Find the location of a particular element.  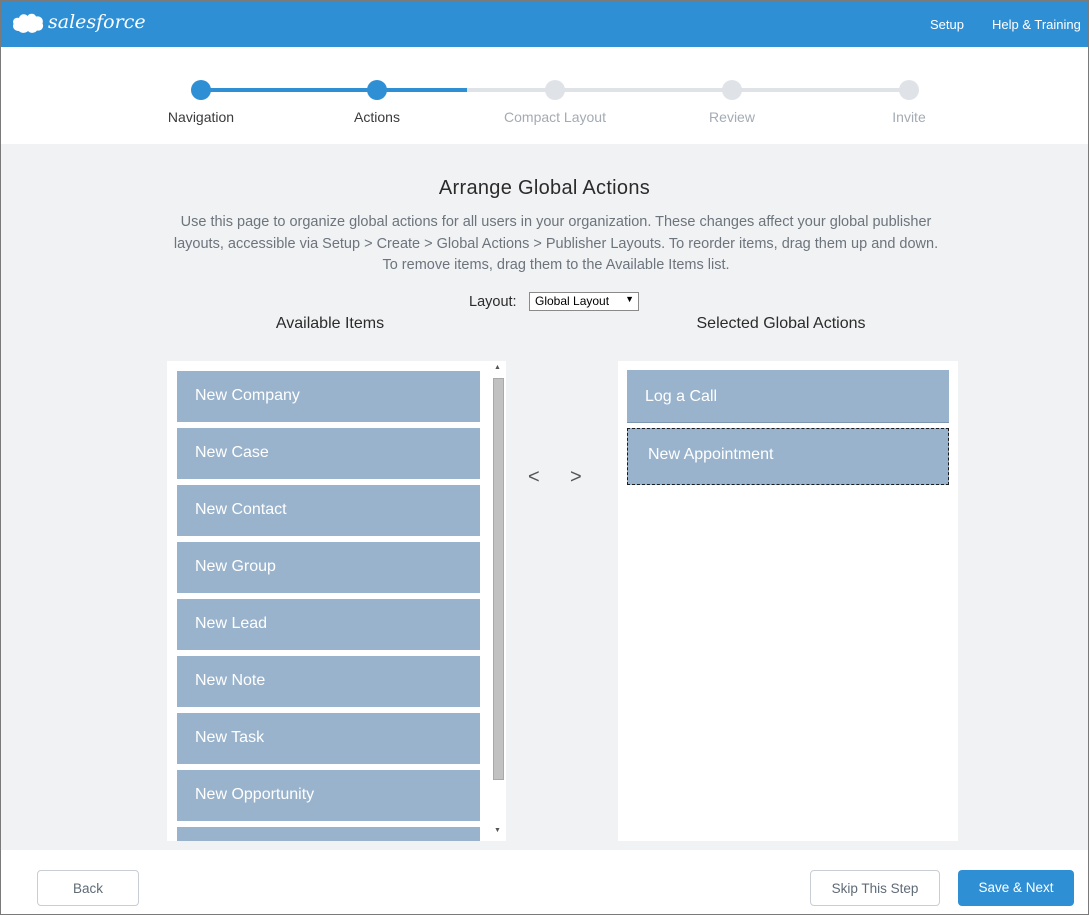

layout-row: Layout: Global Layout ▼ is located at coordinates (554, 301).